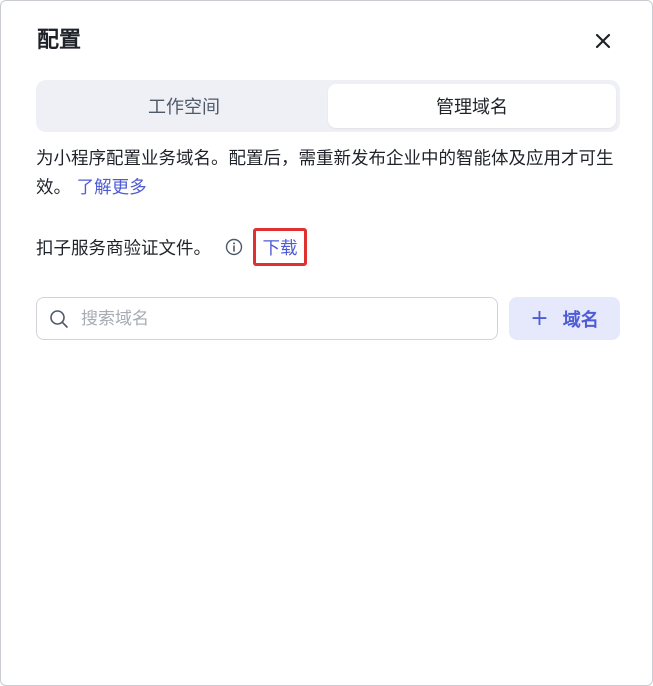 The width and height of the screenshot is (653, 686). What do you see at coordinates (280, 247) in the screenshot?
I see `download-link: 下载` at bounding box center [280, 247].